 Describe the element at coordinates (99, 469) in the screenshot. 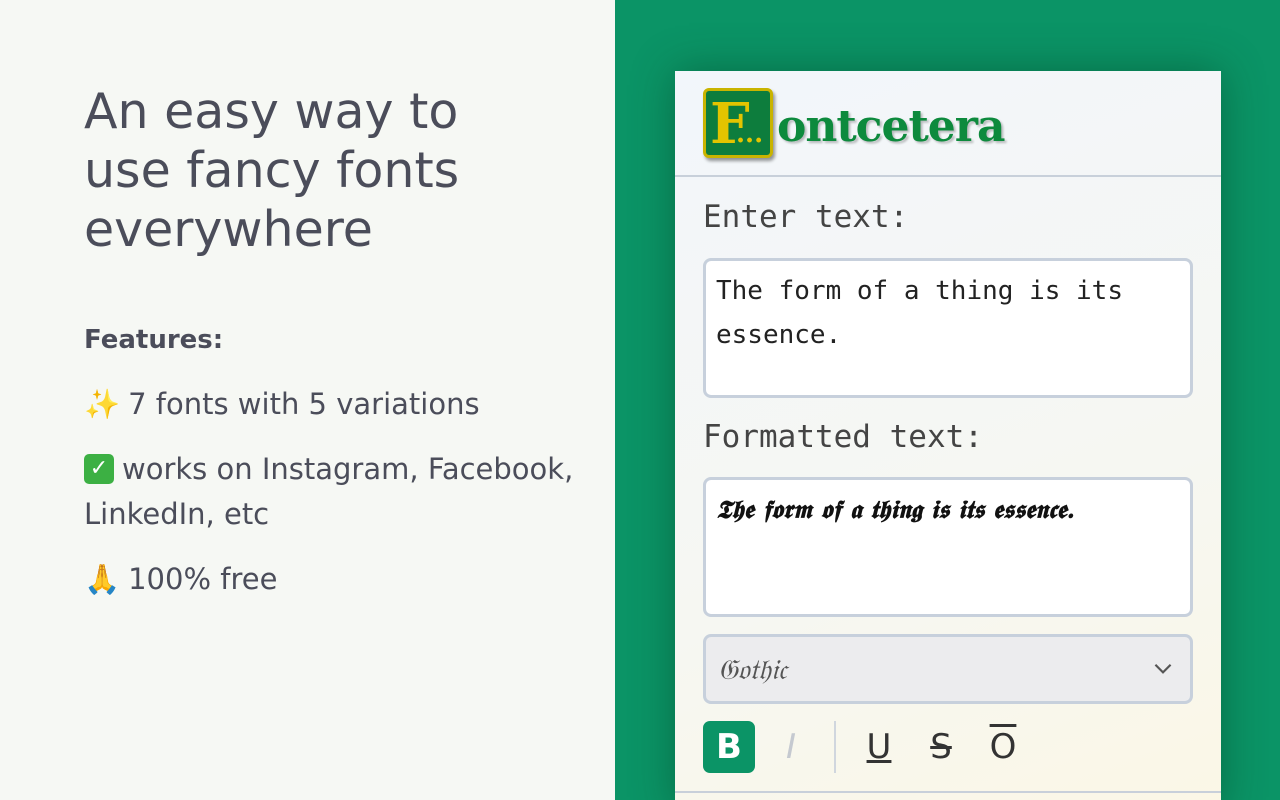

I see `check-mark-button-icon: ✓` at that location.